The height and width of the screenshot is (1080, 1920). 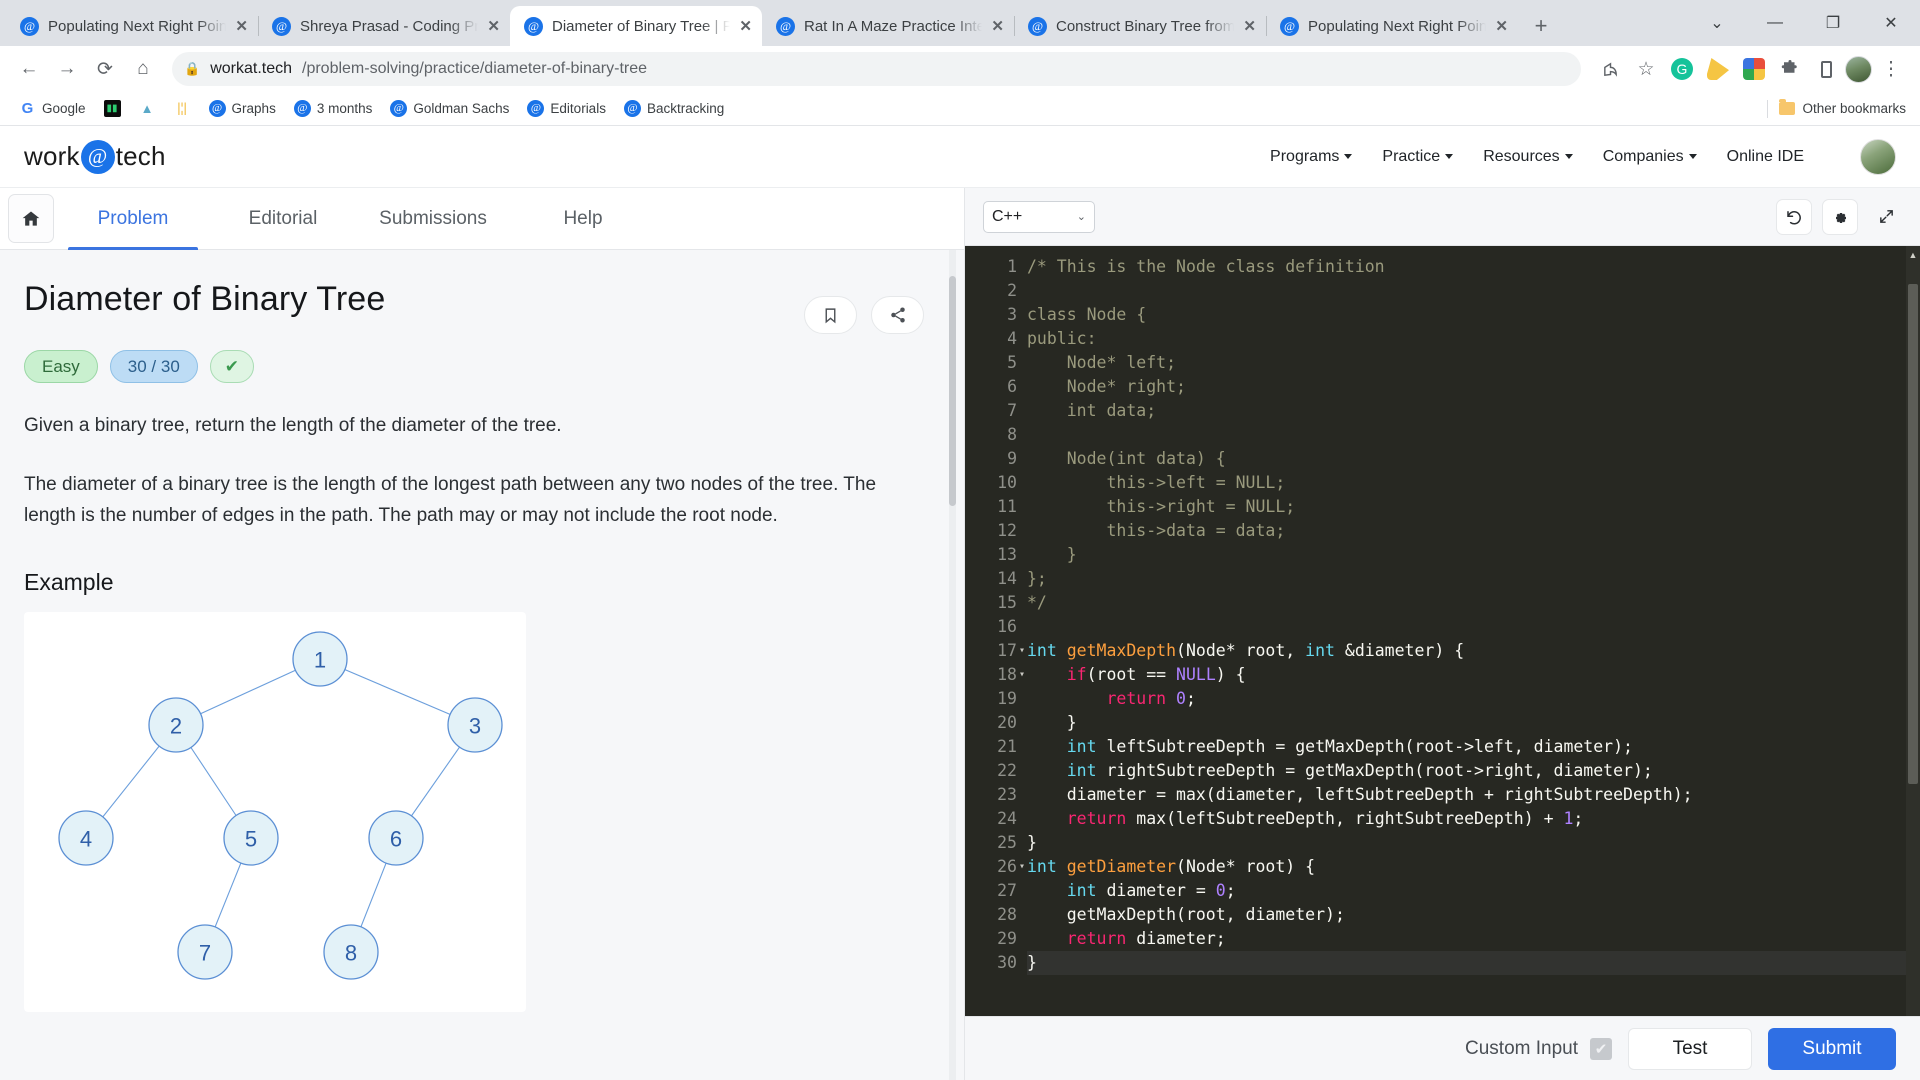 I want to click on code-line: /* This is the Node class definition, so click(x=1466, y=267).